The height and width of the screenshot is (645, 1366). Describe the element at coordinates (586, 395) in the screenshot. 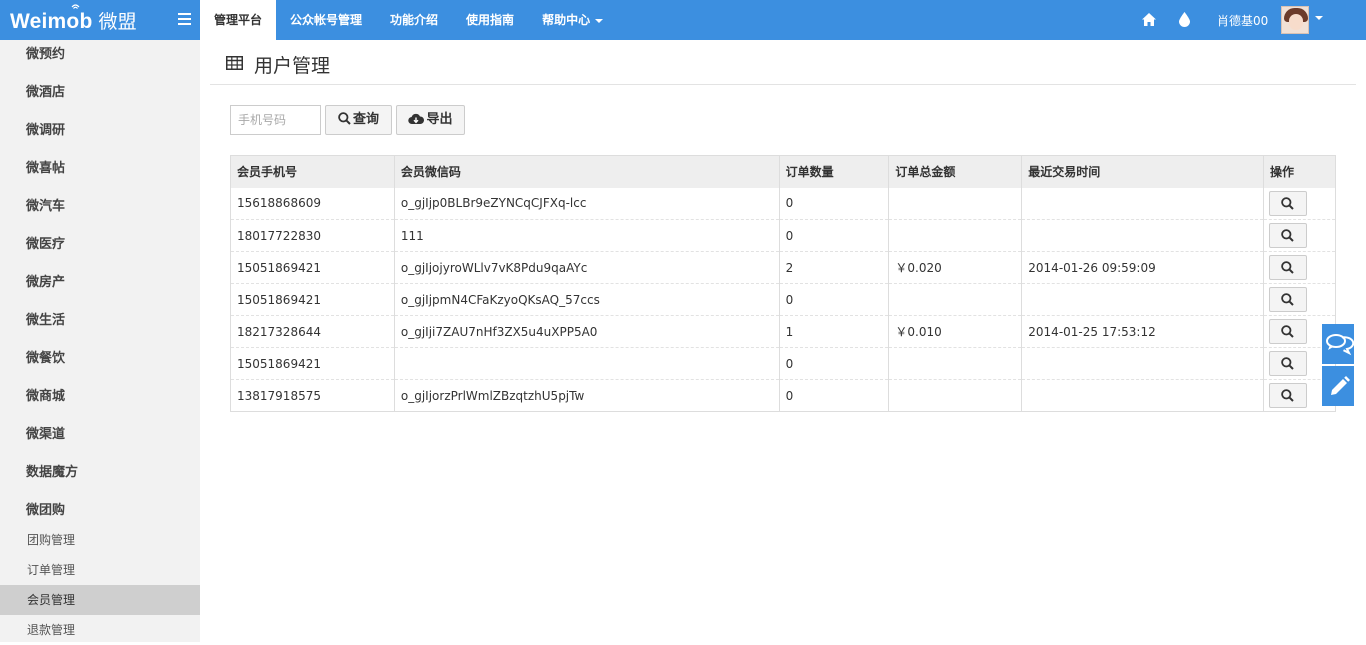

I see `cell-wechat: o_gjIjorzPrlWmlZBzqtzhU5pjTw` at that location.